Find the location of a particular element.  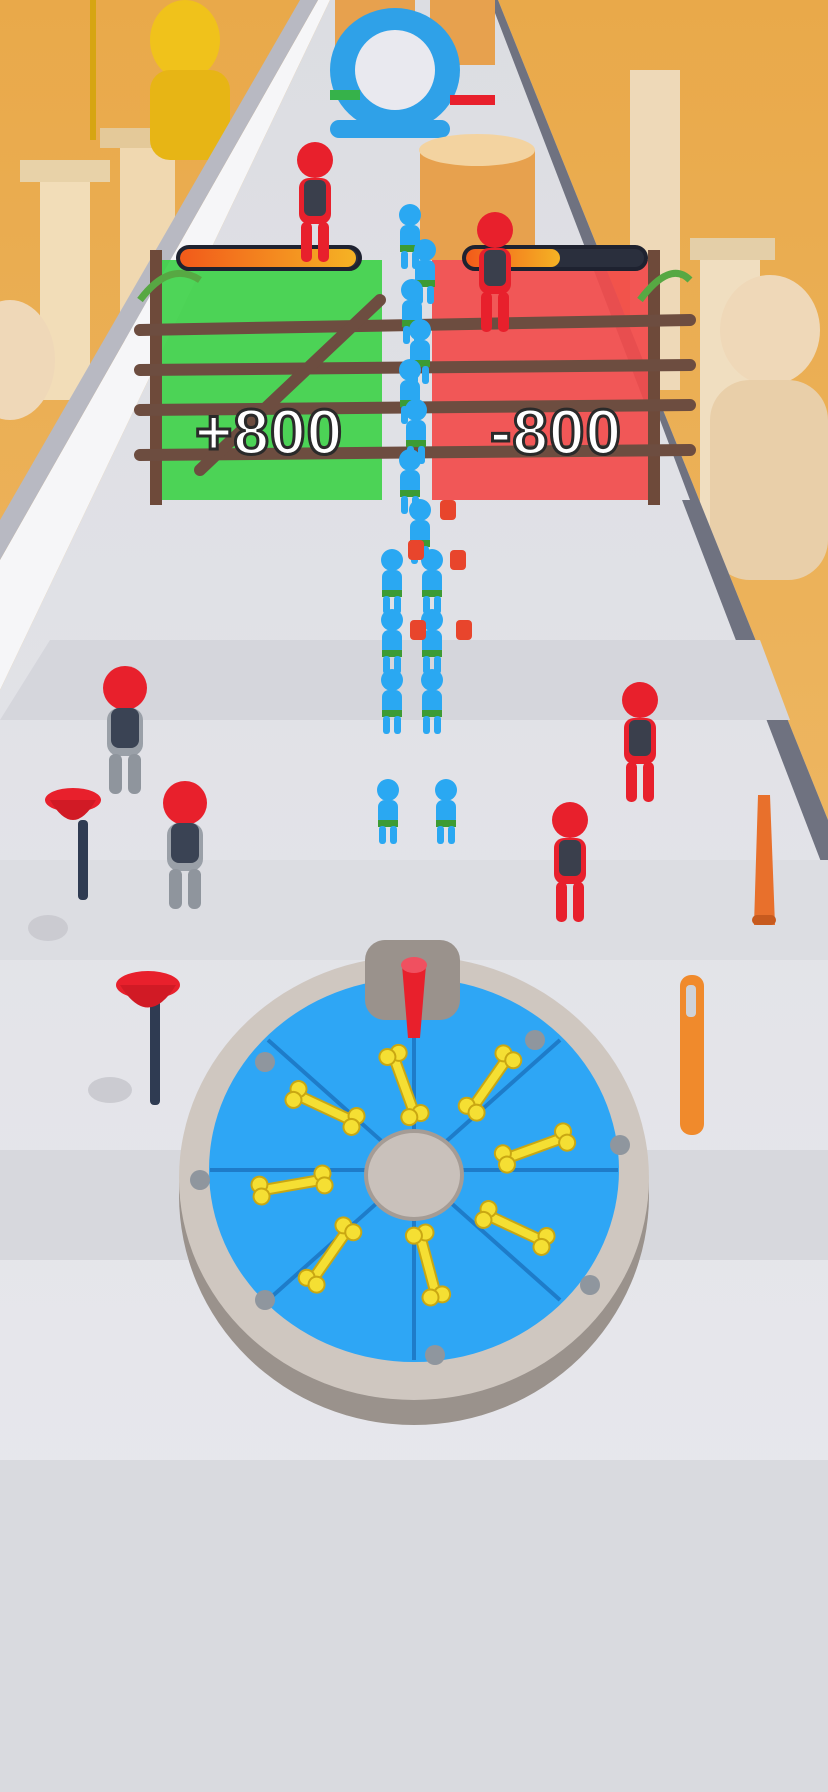

baseball-bat-icon is located at coordinates (764, 860).